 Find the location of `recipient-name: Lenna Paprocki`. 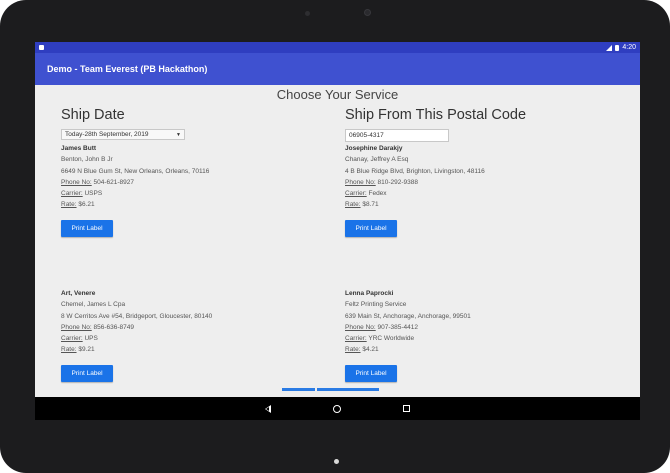

recipient-name: Lenna Paprocki is located at coordinates (369, 293).